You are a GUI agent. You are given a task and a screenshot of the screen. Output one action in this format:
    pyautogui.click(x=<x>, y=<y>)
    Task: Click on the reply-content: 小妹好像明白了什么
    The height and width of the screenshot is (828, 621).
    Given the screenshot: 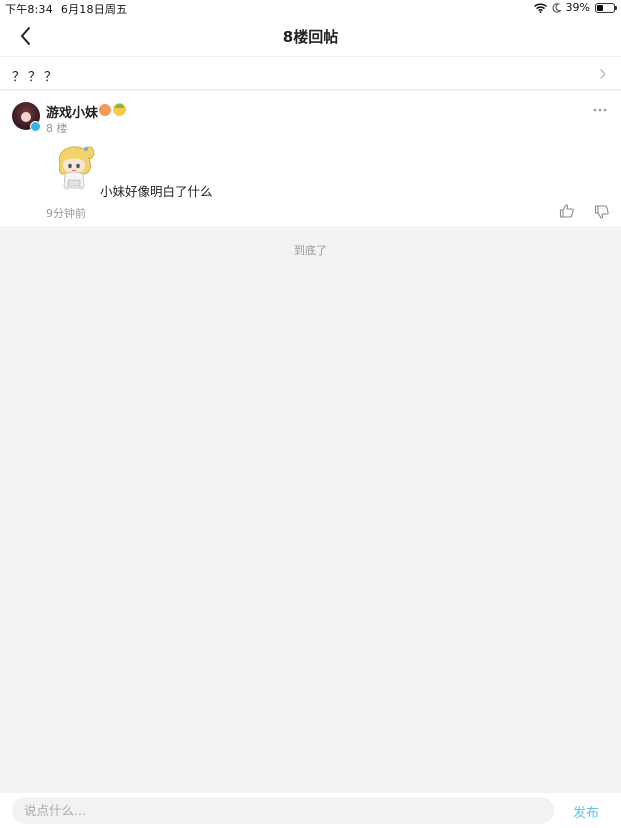 What is the action you would take?
    pyautogui.click(x=156, y=191)
    